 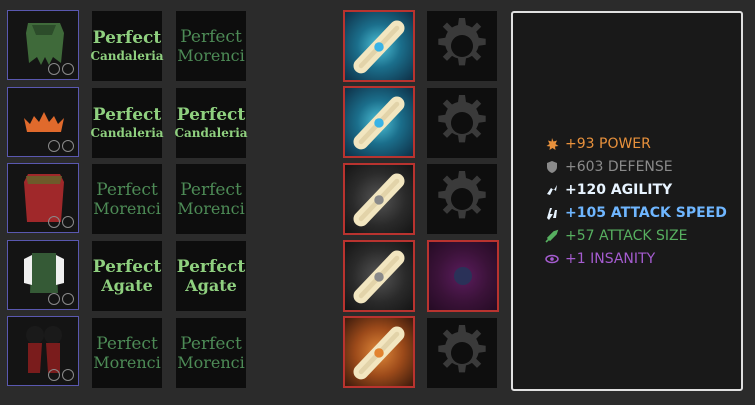 I want to click on stat-power: +93 POWER, so click(x=598, y=144).